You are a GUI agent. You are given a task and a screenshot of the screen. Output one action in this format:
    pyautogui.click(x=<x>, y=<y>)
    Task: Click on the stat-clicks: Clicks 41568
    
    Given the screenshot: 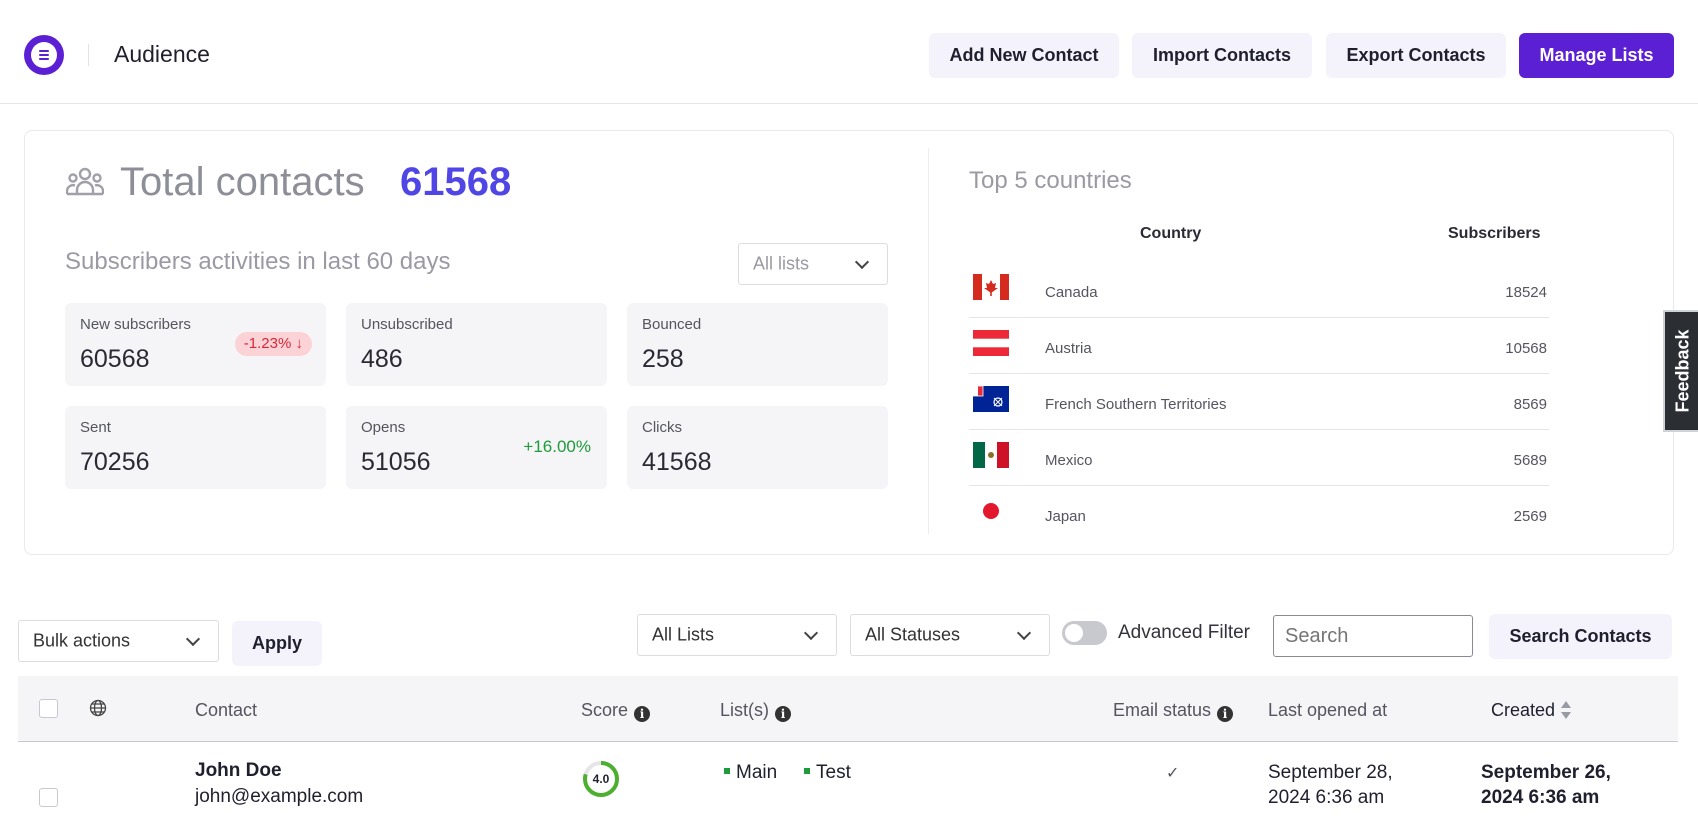 What is the action you would take?
    pyautogui.click(x=757, y=447)
    